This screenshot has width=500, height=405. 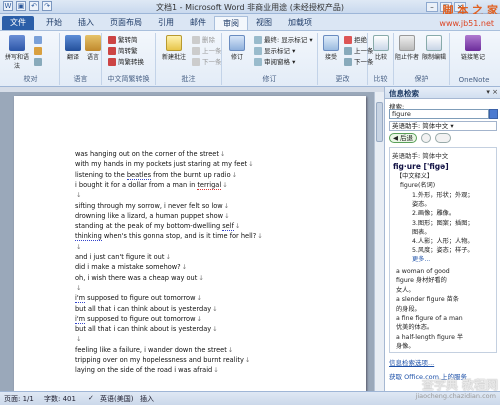 What do you see at coordinates (331, 48) in the screenshot?
I see `accept-button: 接受` at bounding box center [331, 48].